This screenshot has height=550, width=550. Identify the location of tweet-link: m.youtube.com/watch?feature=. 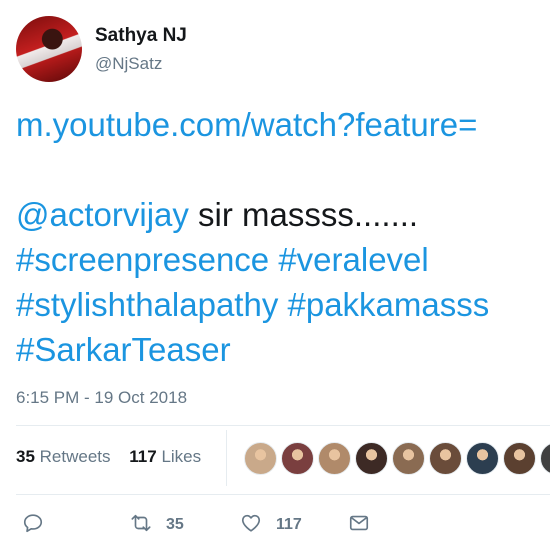
(246, 124).